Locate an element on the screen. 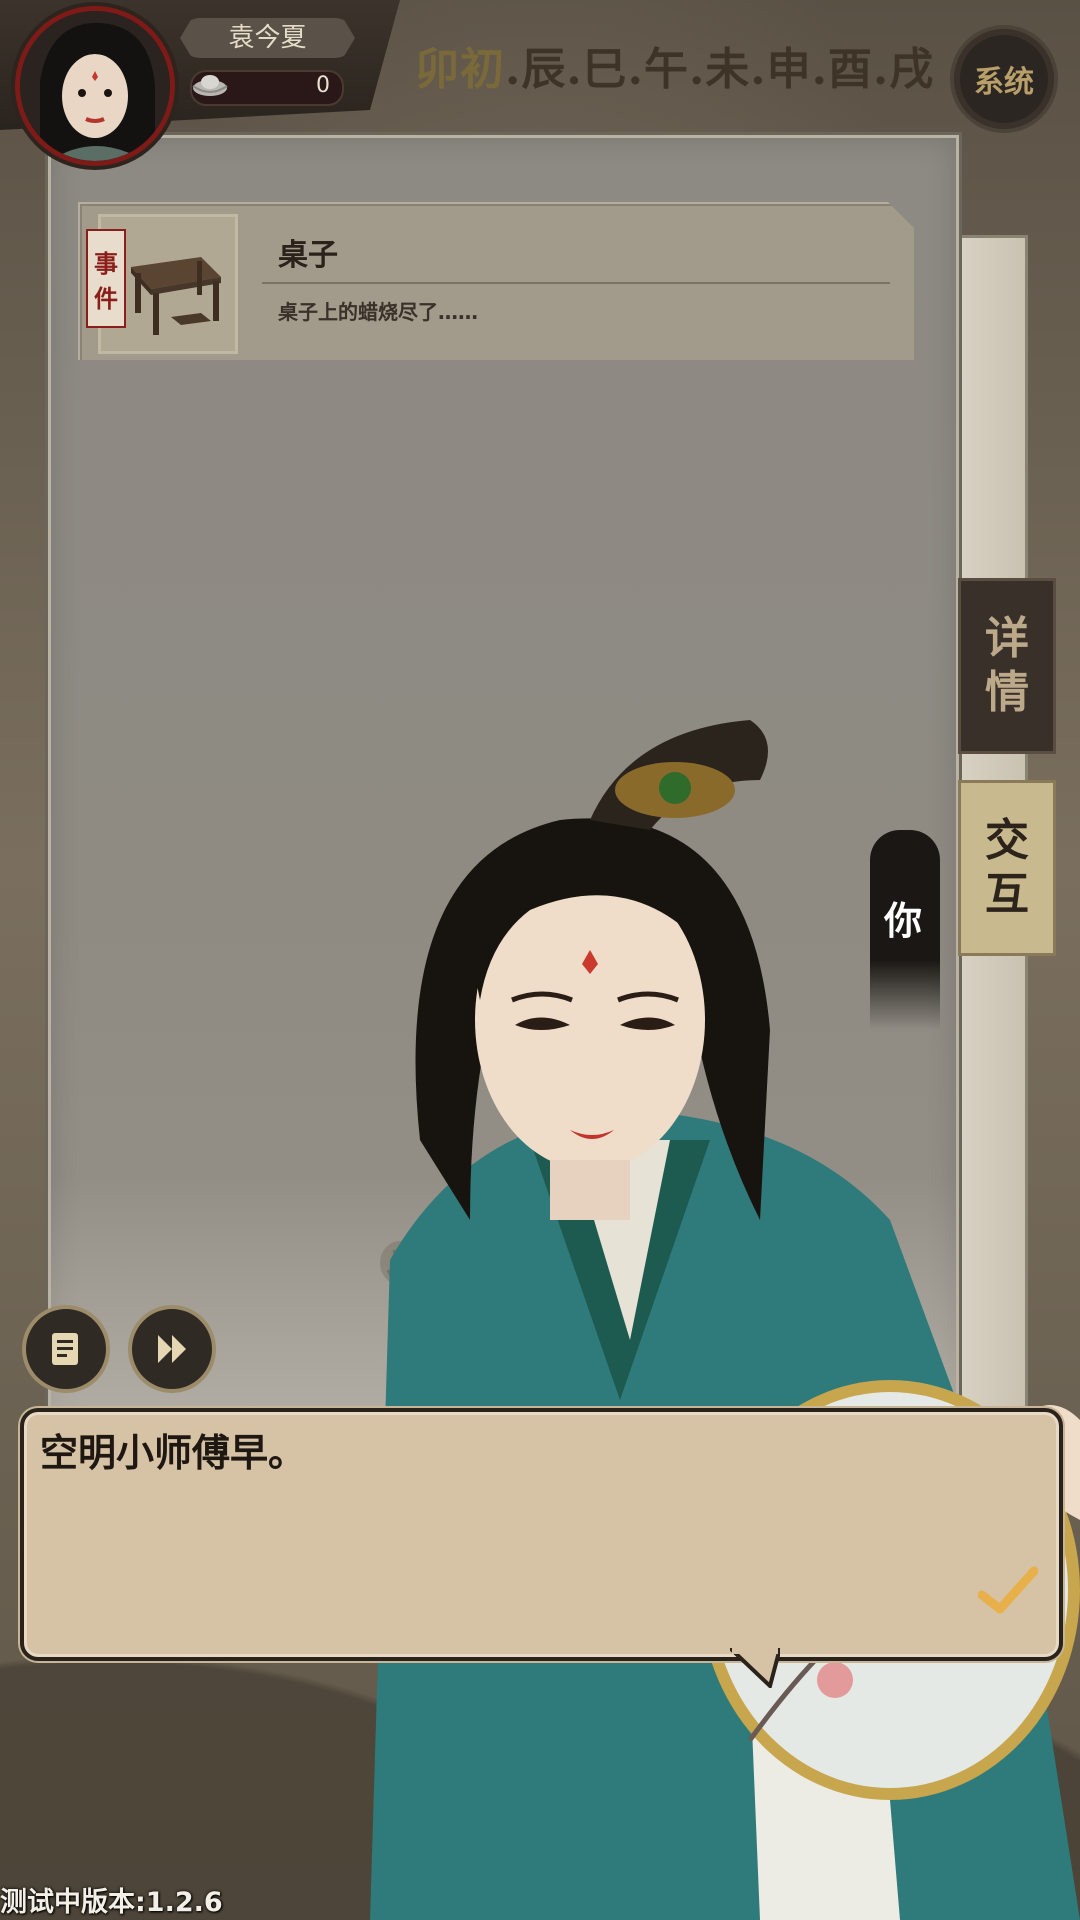  event-title: 桌子 is located at coordinates (308, 255).